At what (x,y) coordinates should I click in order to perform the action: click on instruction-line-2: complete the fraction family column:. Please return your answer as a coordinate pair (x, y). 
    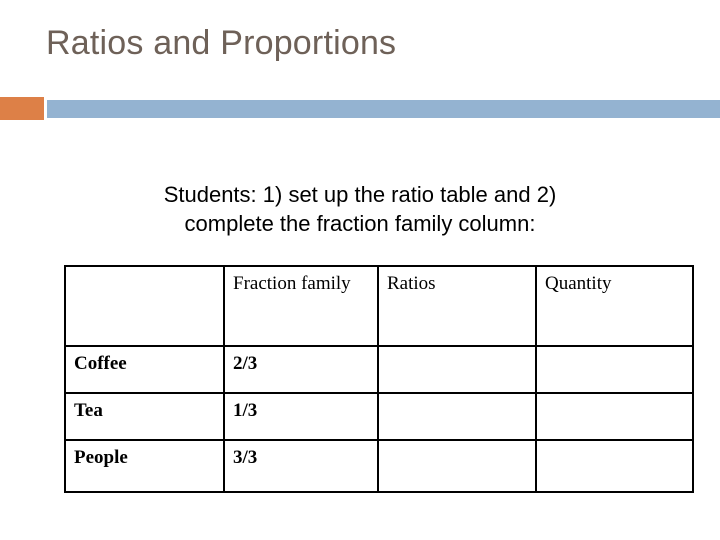
    Looking at the image, I should click on (360, 223).